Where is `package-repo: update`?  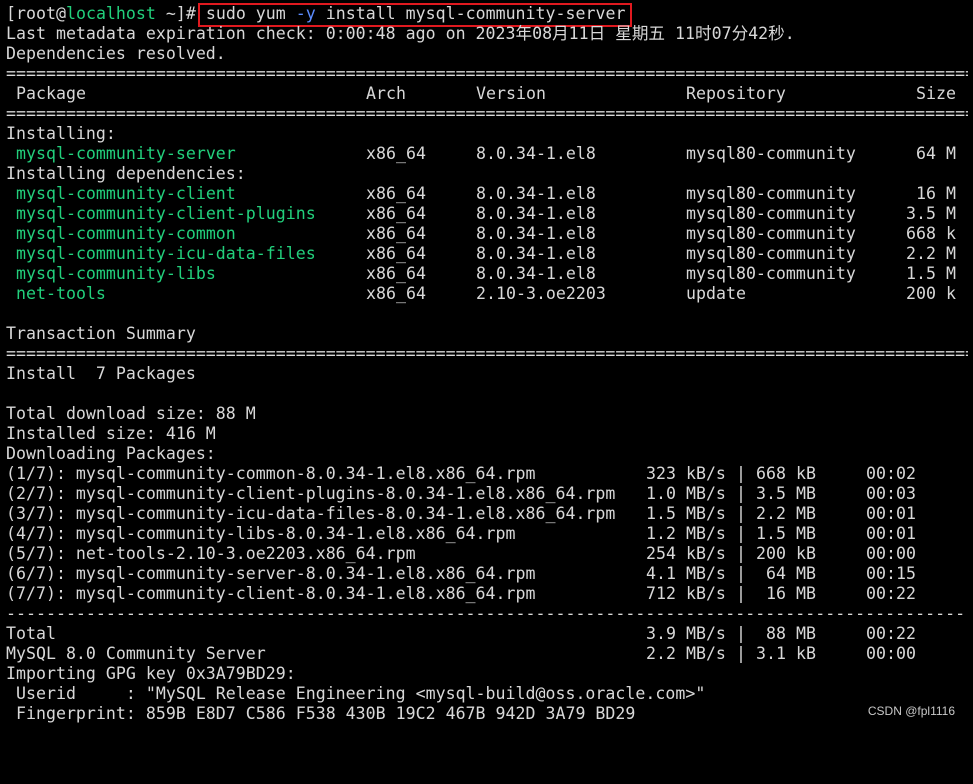 package-repo: update is located at coordinates (716, 293).